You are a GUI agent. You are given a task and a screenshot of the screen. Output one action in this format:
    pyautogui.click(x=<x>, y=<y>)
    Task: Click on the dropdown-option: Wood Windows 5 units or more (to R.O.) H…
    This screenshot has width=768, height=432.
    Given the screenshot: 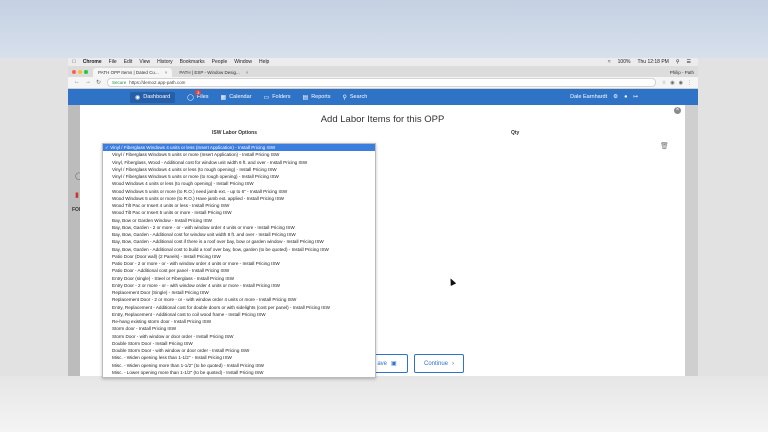 What is the action you would take?
    pyautogui.click(x=239, y=198)
    